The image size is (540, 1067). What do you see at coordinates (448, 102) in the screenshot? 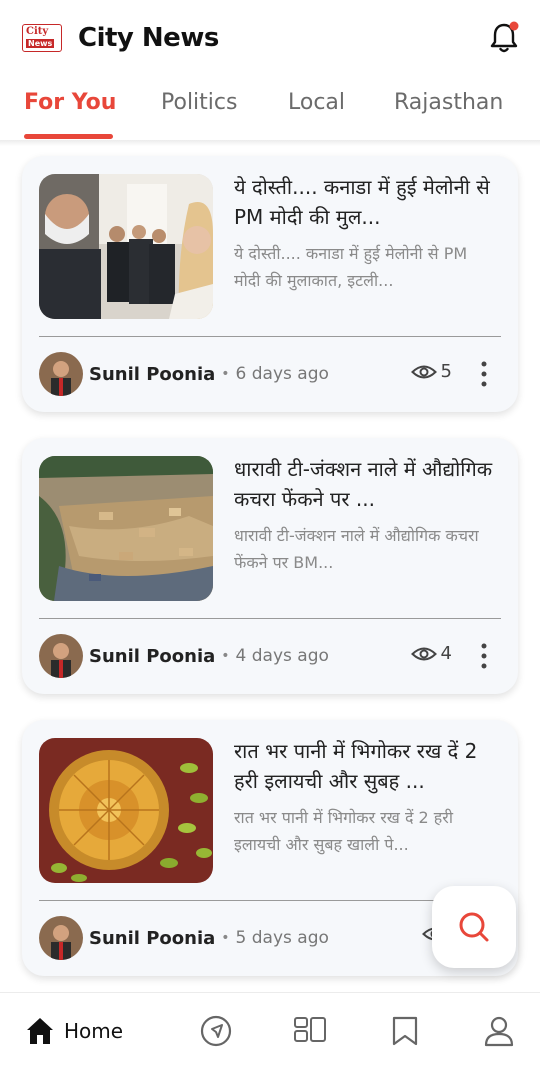
I see `tab-rajasthan: Rajasthan` at bounding box center [448, 102].